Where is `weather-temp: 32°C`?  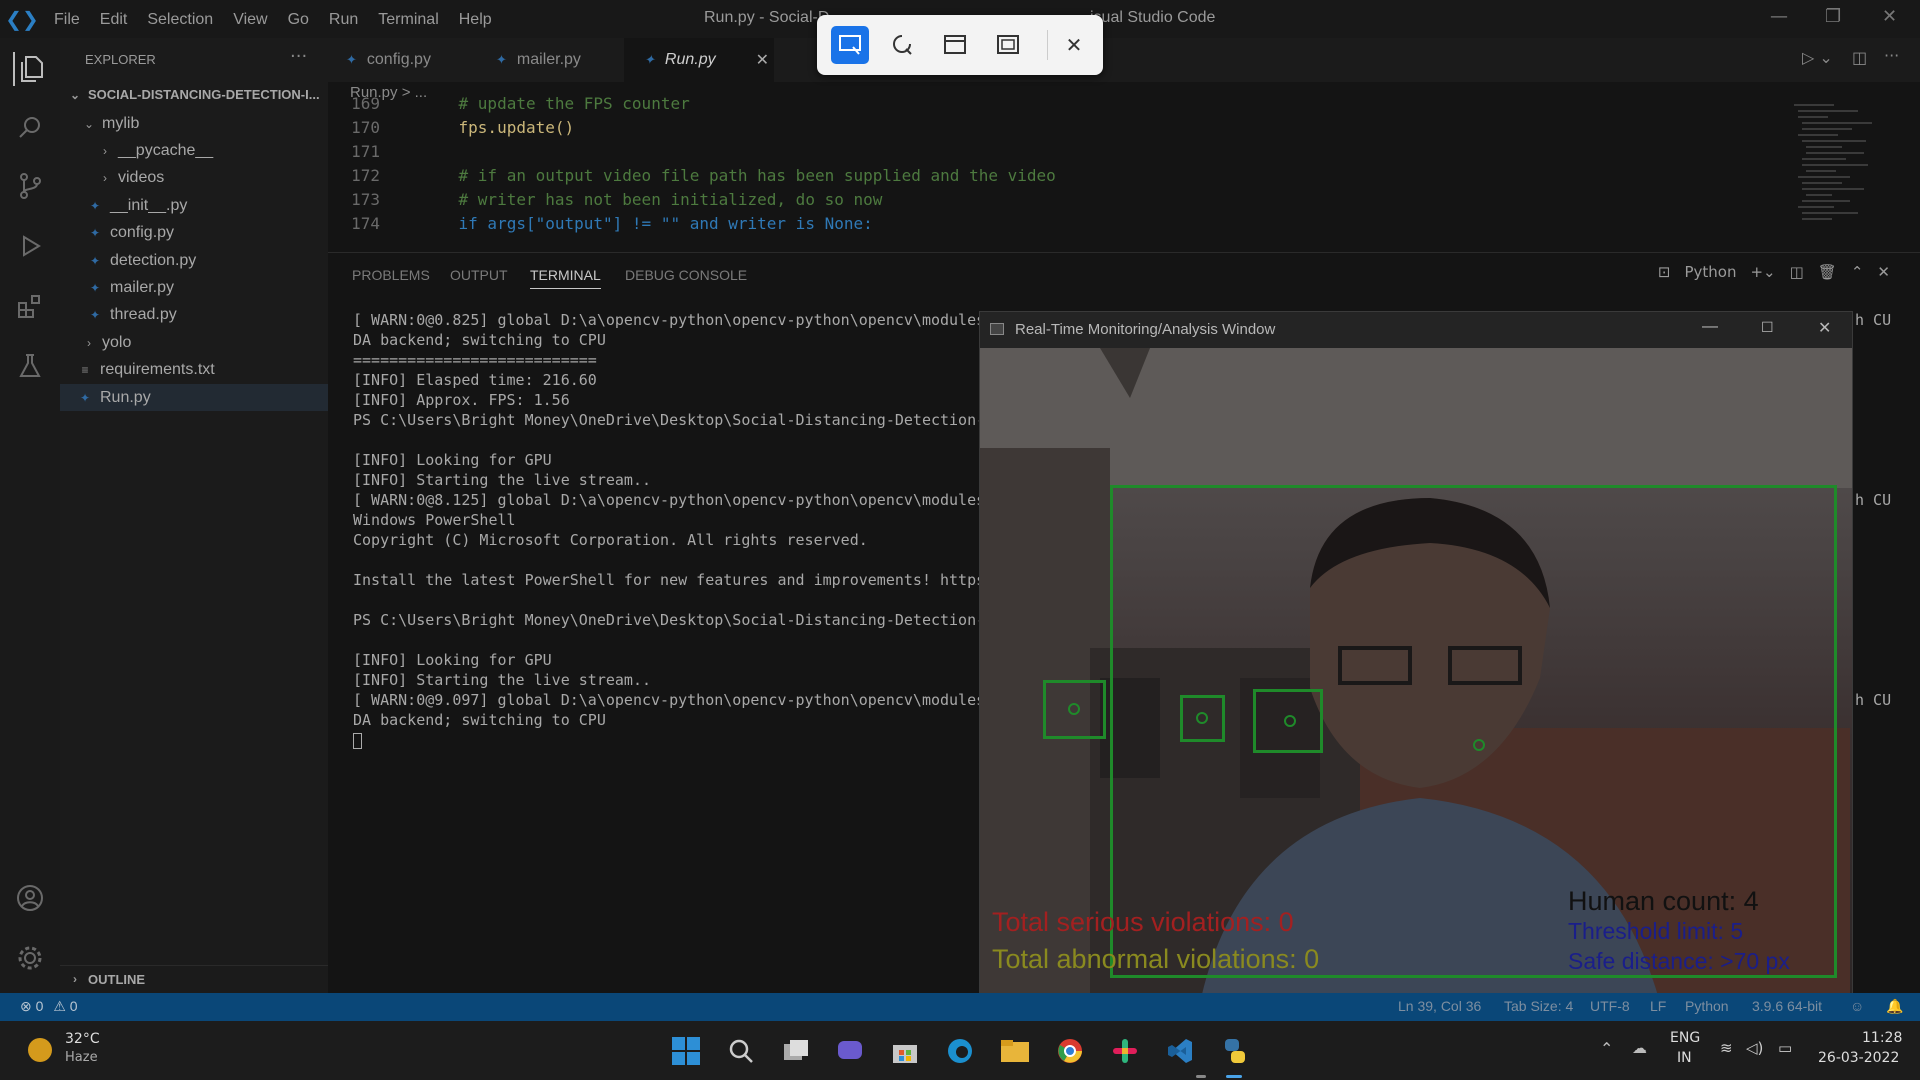
weather-temp: 32°C is located at coordinates (82, 1039).